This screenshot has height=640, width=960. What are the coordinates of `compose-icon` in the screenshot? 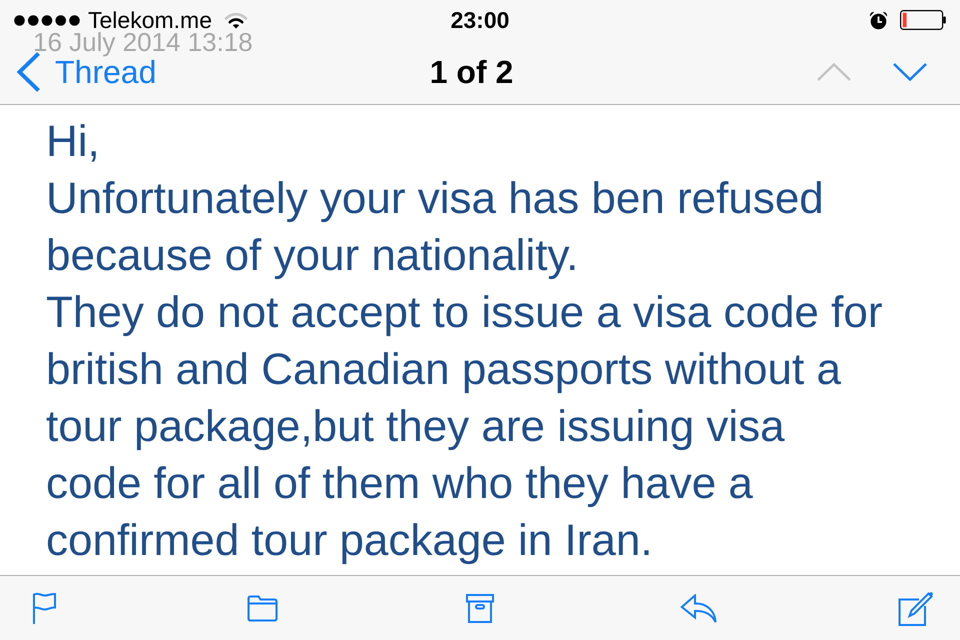 It's located at (916, 608).